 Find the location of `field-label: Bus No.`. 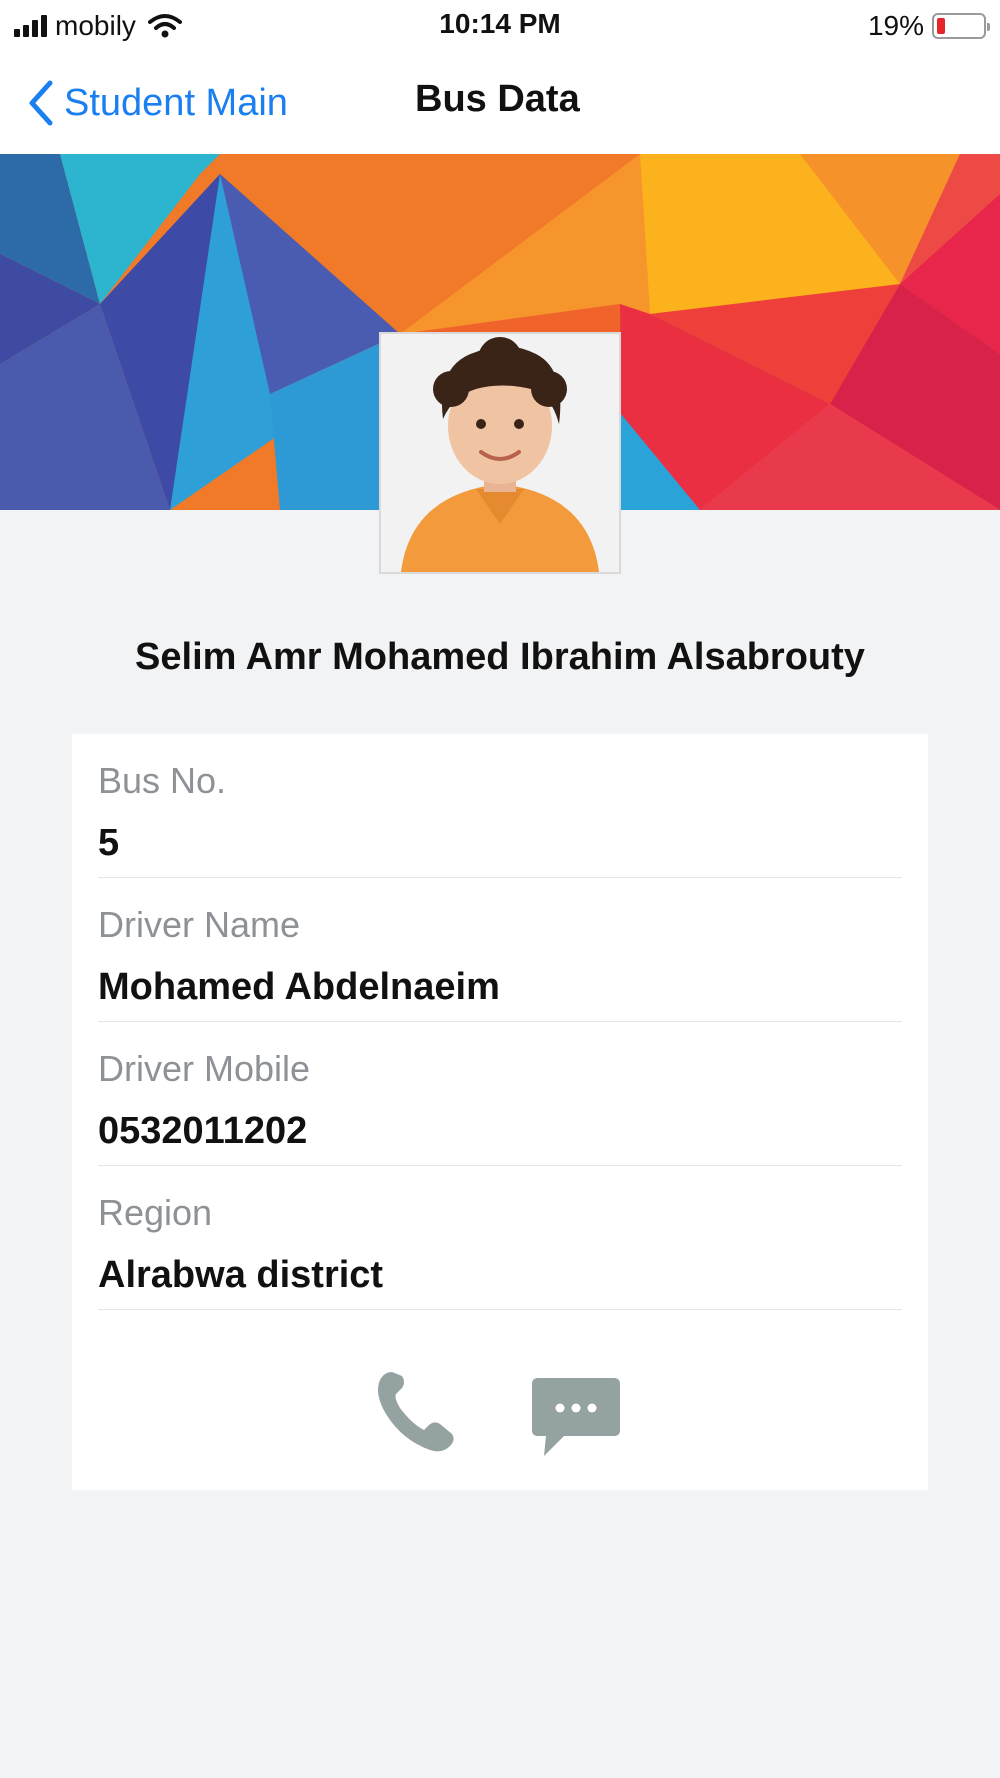

field-label: Bus No. is located at coordinates (162, 780).